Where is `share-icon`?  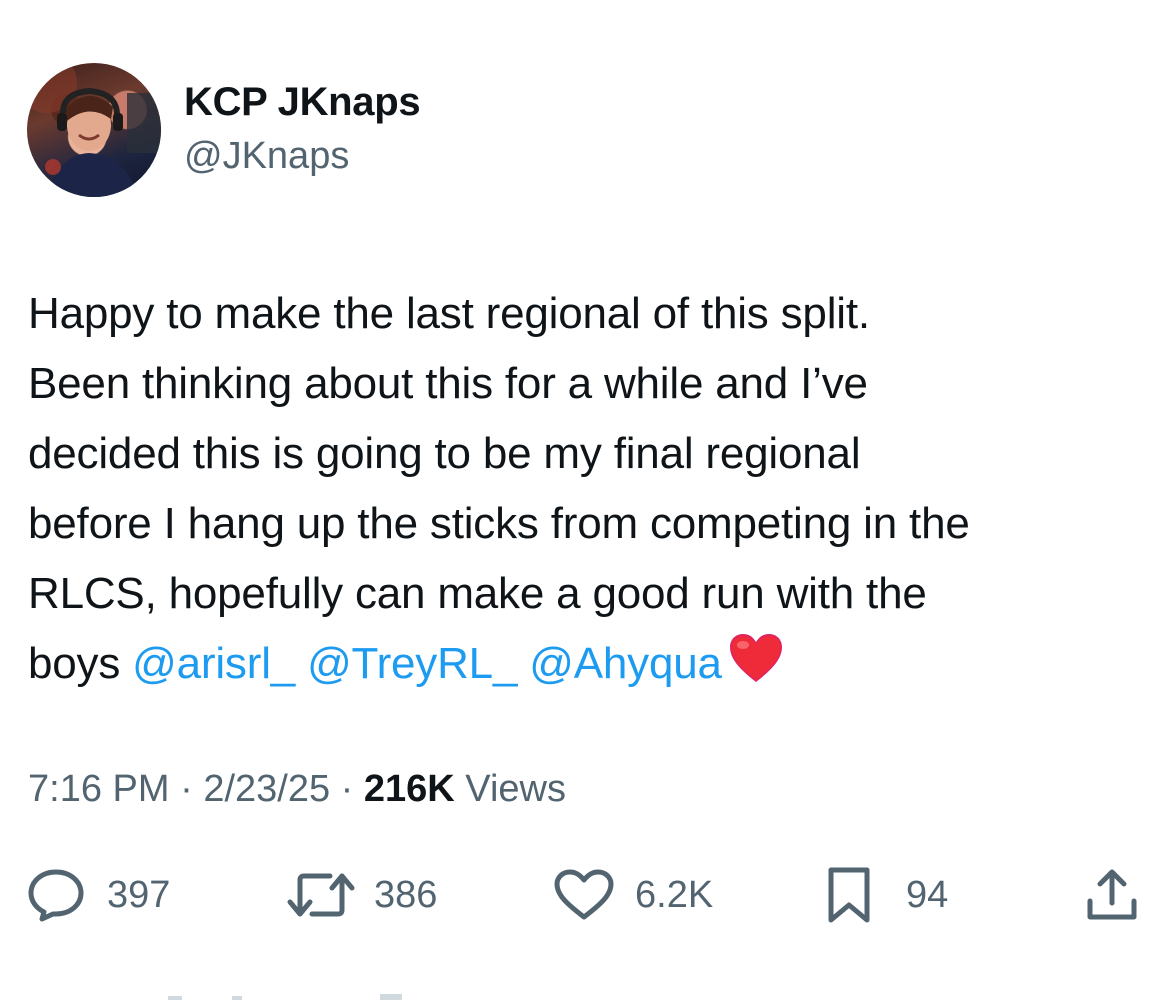
share-icon is located at coordinates (1112, 894).